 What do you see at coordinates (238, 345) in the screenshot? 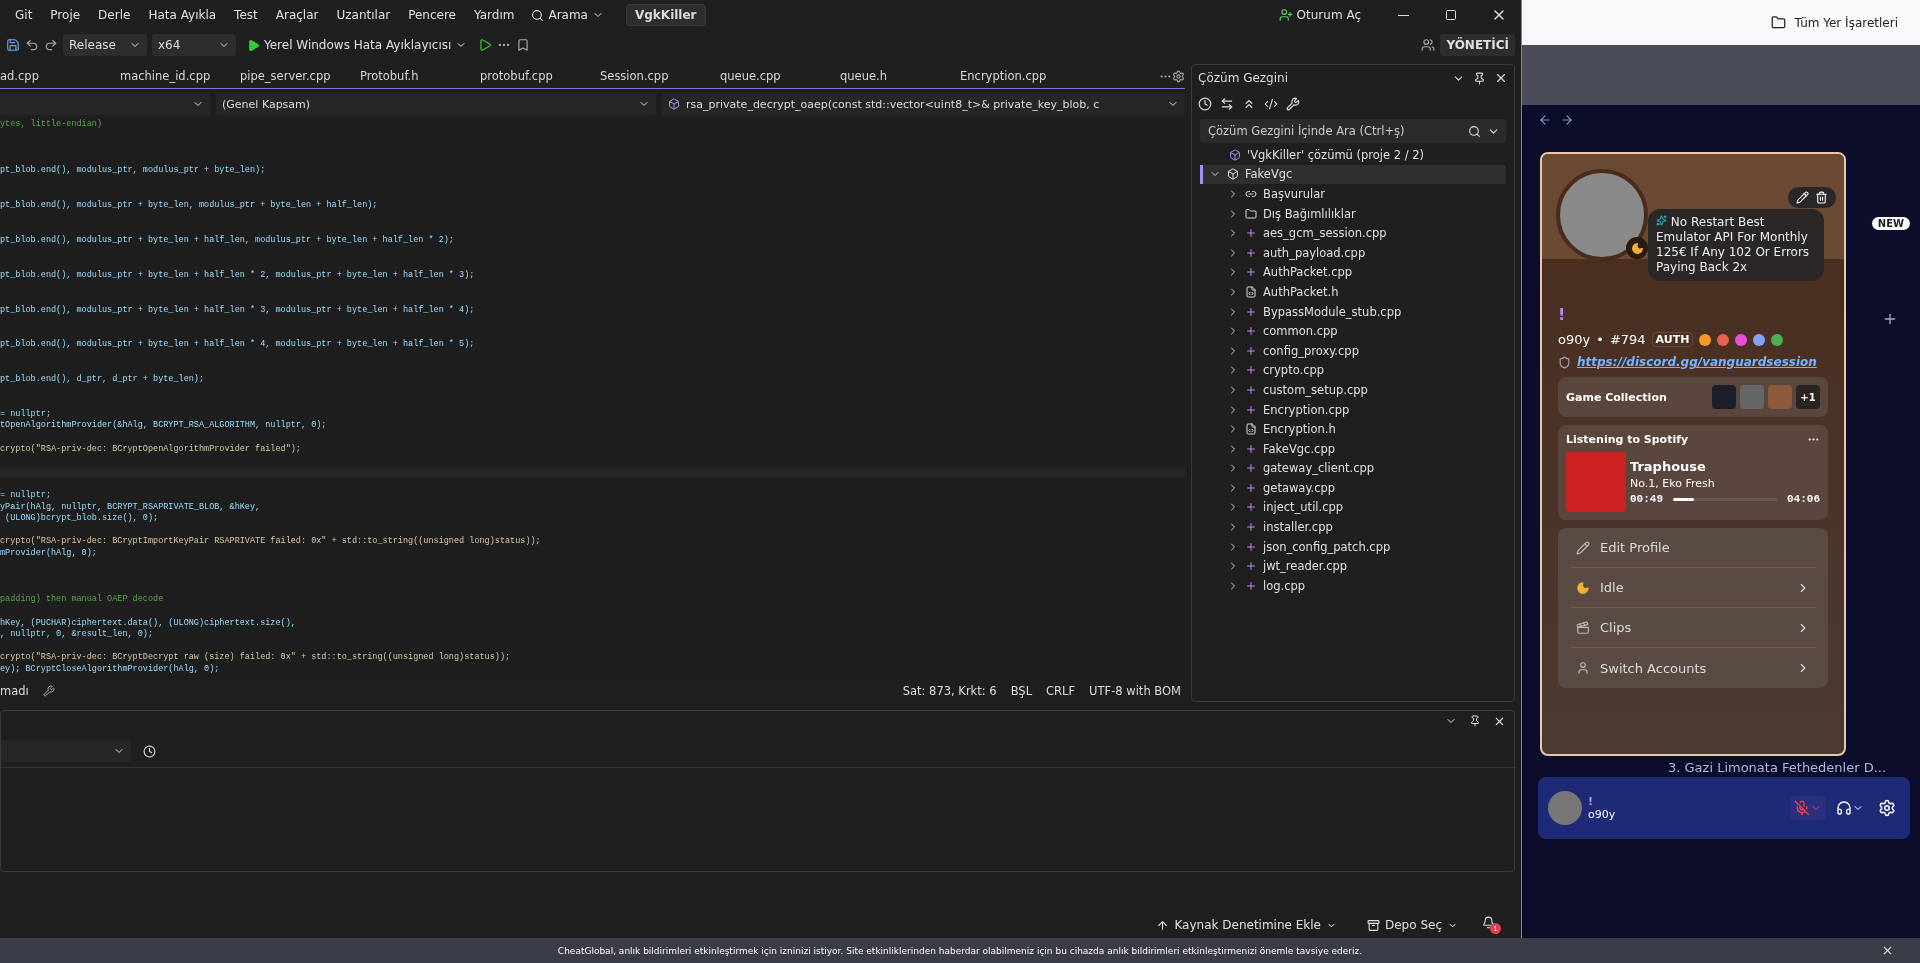
I see `code-line: pt_blob.end(), modulus_ptr + byte_len + half_len * 4, modulus_ptr + byte_len + half_len * 5);` at bounding box center [238, 345].